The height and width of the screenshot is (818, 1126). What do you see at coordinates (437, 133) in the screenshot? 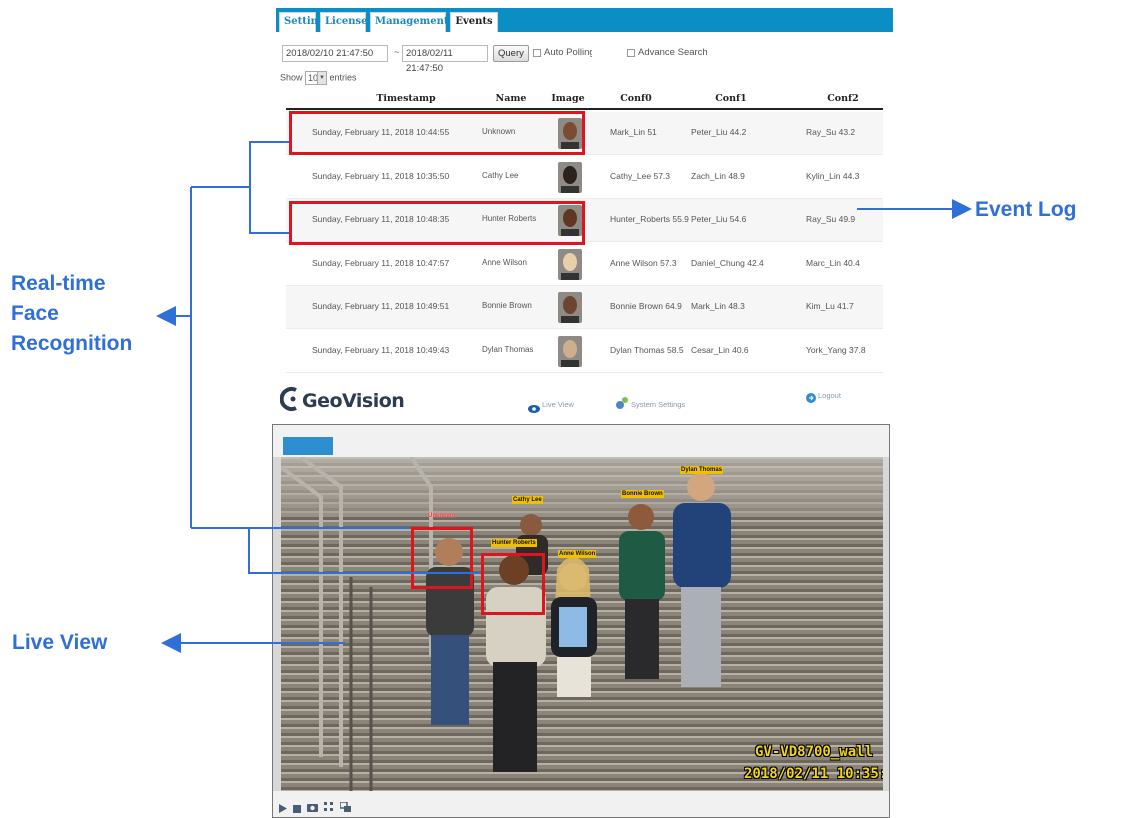
I see `highlight-box-unknown-row` at bounding box center [437, 133].